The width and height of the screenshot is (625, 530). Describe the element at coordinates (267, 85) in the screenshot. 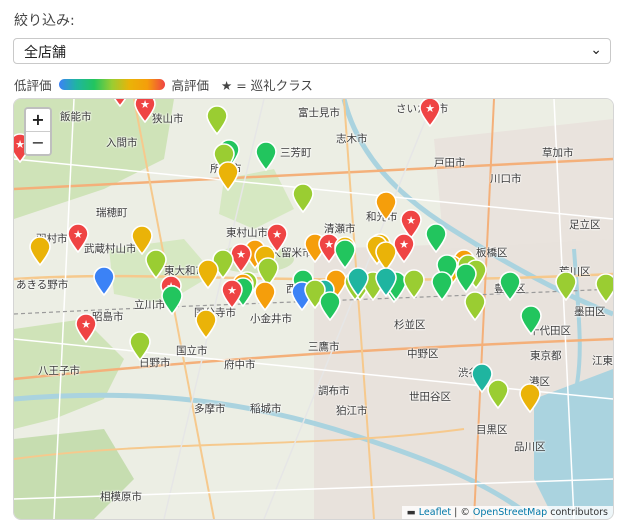

I see `legend-star-note: ★ = 巡礼クラス` at that location.